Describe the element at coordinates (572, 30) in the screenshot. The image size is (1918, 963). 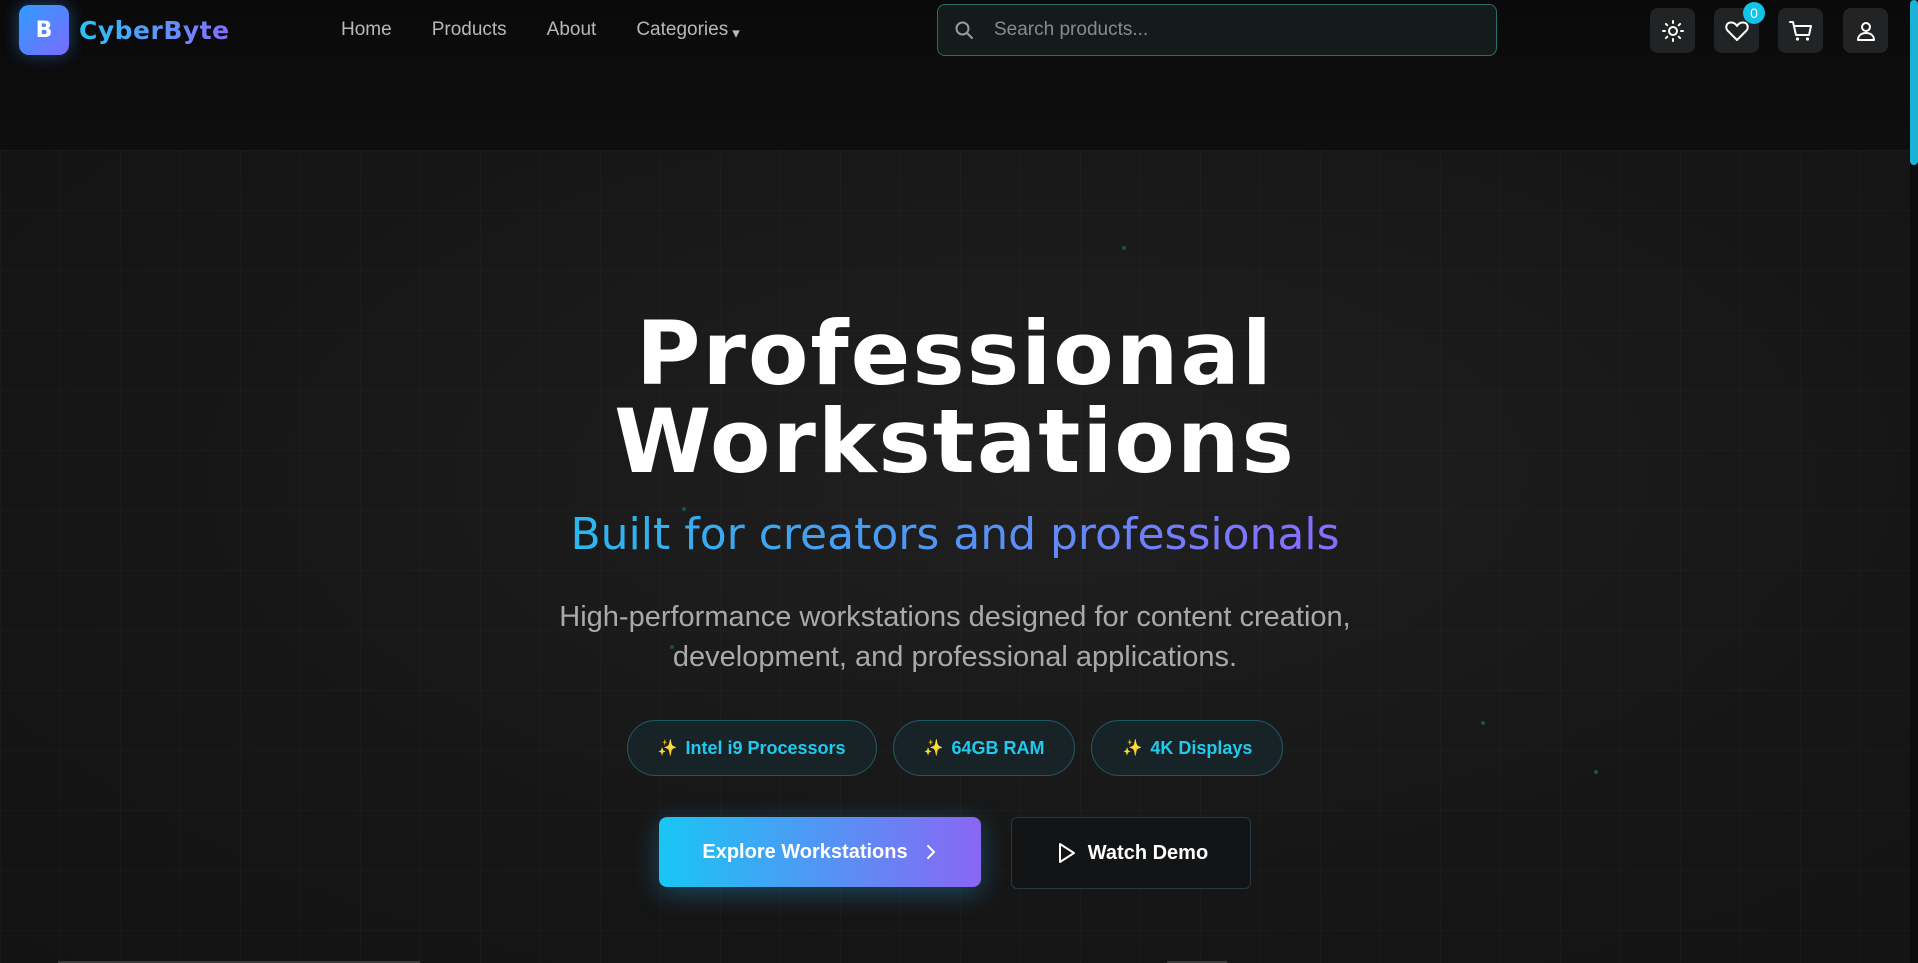
I see `nav-about: About` at that location.